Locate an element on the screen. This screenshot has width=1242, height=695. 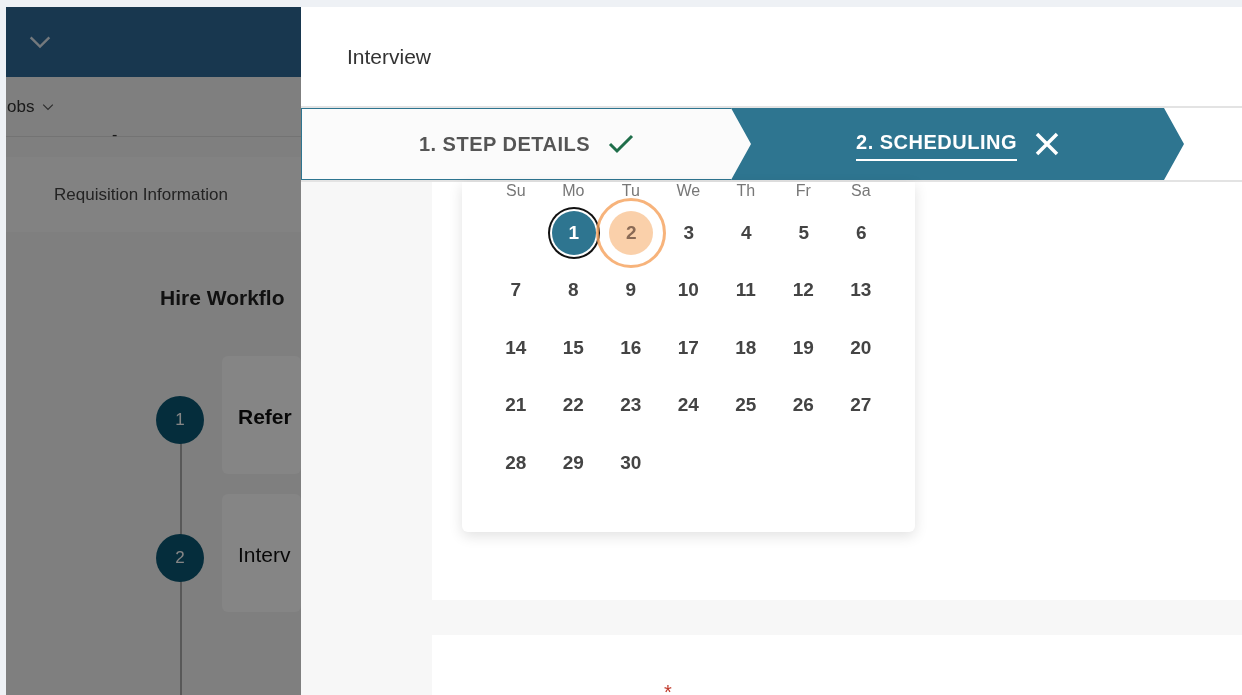
section-title: Hire Workflo is located at coordinates (222, 298).